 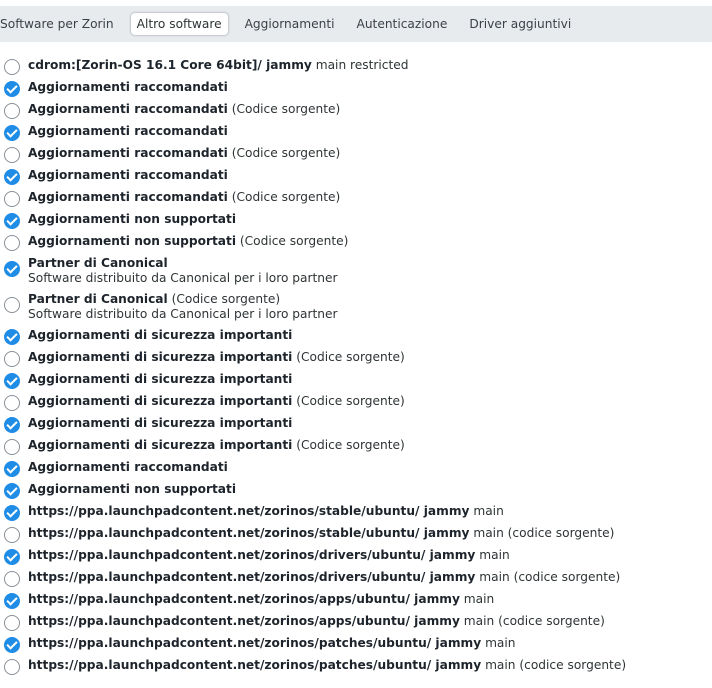 I want to click on source-components: main restricted, so click(x=362, y=65).